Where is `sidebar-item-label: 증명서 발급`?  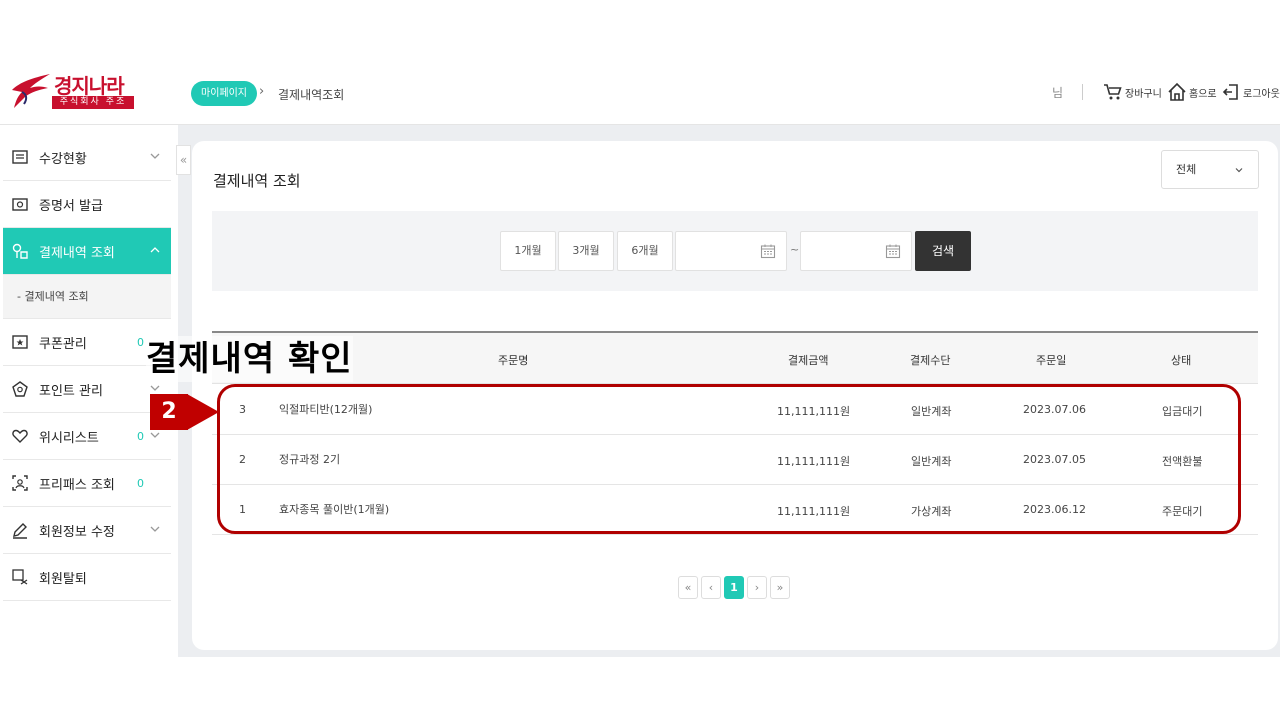
sidebar-item-label: 증명서 발급 is located at coordinates (71, 206).